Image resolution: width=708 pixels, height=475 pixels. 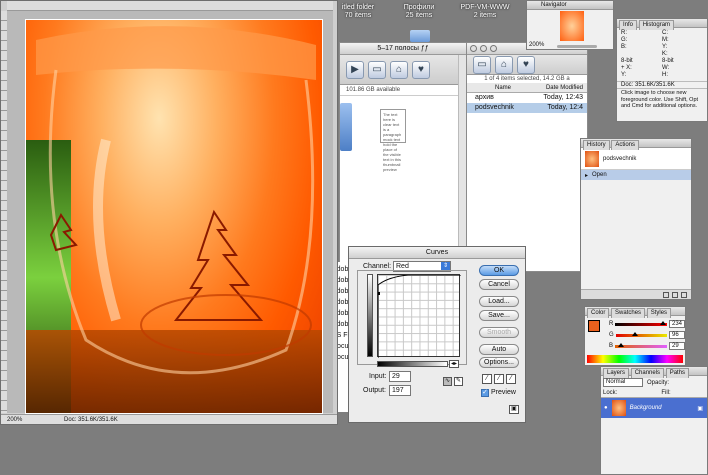 What do you see at coordinates (402, 266) in the screenshot?
I see `channel-value: Red` at bounding box center [402, 266].